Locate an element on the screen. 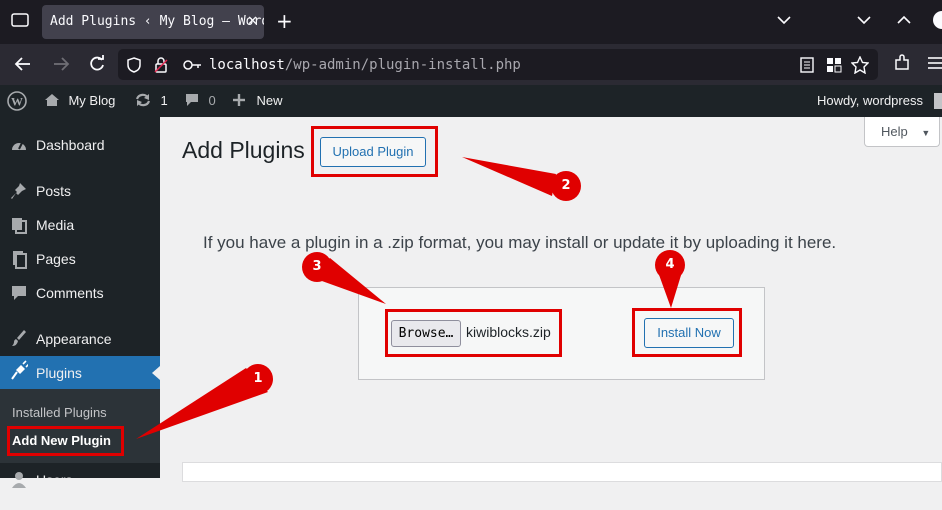  step-marker-4: 4 is located at coordinates (670, 265).